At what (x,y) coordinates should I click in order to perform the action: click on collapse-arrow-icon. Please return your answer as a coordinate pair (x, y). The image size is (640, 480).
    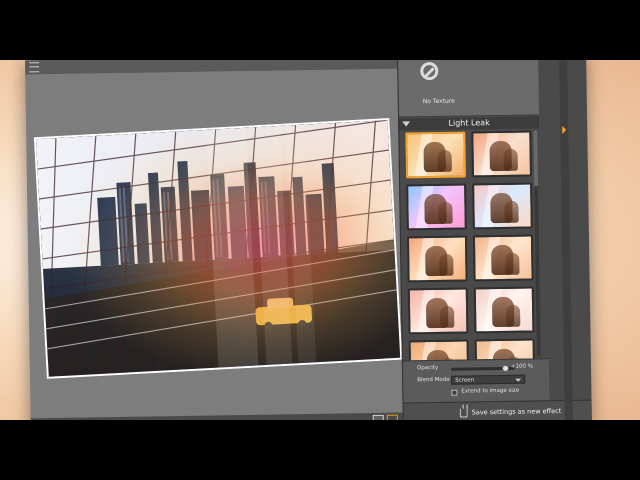
    Looking at the image, I should click on (406, 124).